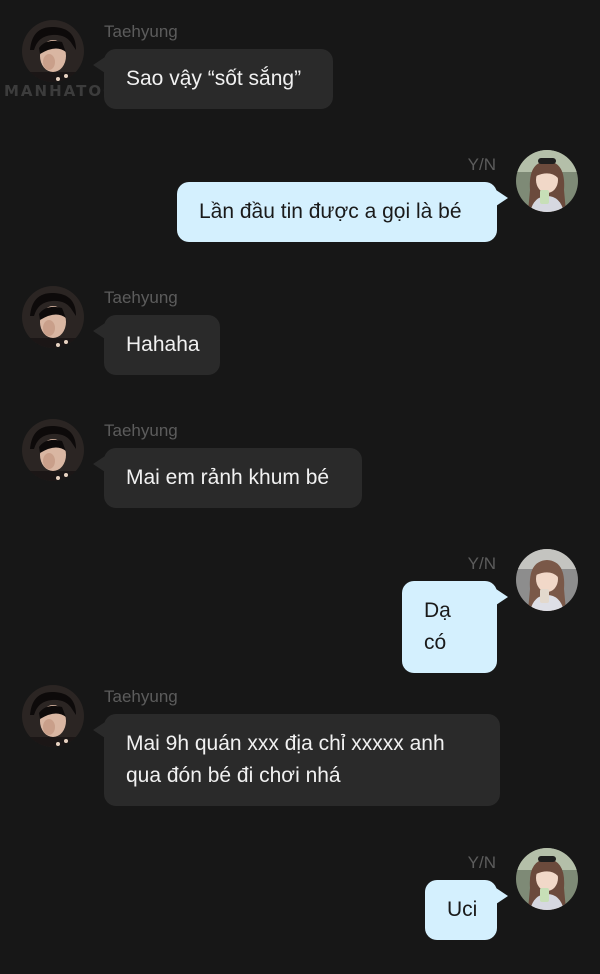 This screenshot has height=974, width=600. Describe the element at coordinates (455, 627) in the screenshot. I see `outgoing-message-bubble: Dạ có` at that location.